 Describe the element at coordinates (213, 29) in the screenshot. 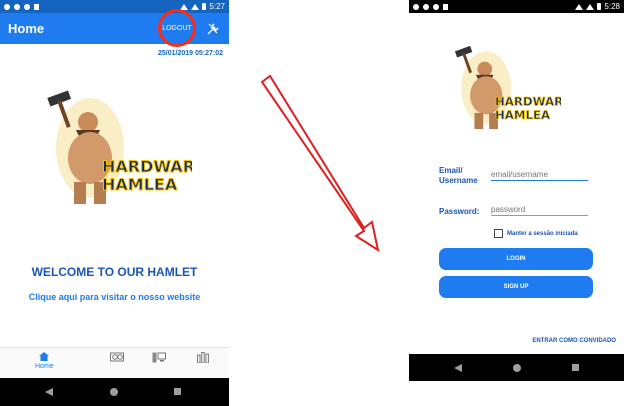

I see `tools-icon` at that location.